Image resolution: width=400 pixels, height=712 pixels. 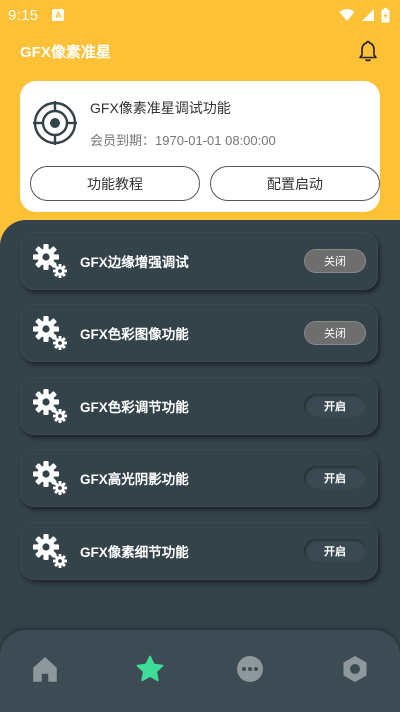 What do you see at coordinates (150, 669) in the screenshot?
I see `star-icon` at bounding box center [150, 669].